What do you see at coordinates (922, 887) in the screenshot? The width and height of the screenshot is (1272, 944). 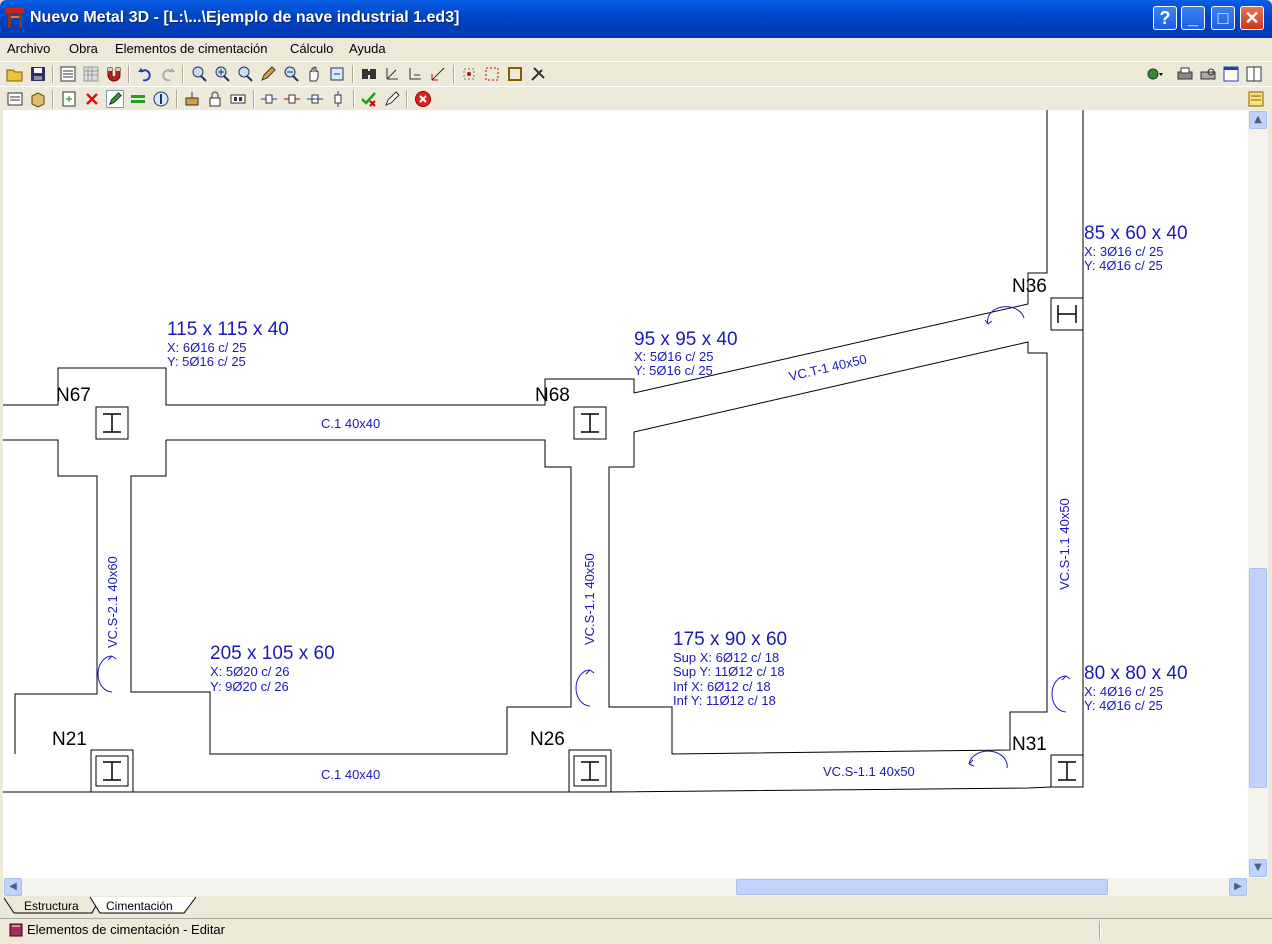 I see `horizontal-scroll-thumb` at bounding box center [922, 887].